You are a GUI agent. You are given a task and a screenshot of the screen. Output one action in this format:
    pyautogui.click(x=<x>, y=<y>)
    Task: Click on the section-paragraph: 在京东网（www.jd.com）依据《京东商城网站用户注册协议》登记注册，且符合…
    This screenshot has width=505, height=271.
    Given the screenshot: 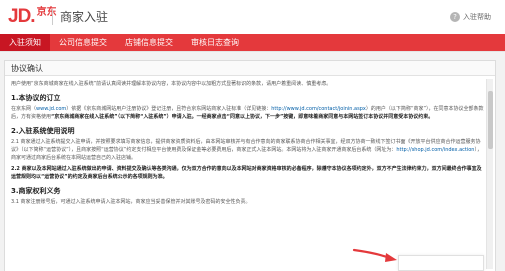 What is the action you would take?
    pyautogui.click(x=248, y=113)
    